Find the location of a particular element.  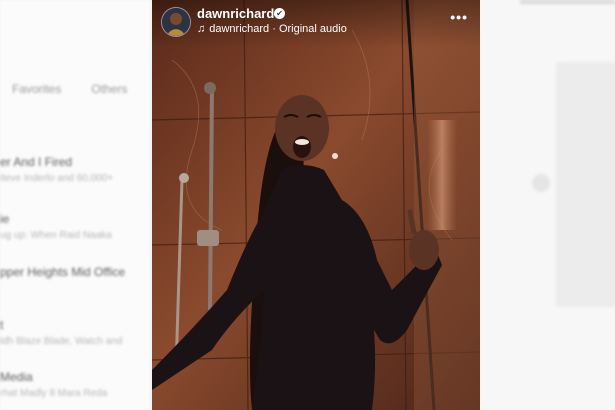

background-item-subtitle: iteve Inderlo and 60,000+ is located at coordinates (57, 178).